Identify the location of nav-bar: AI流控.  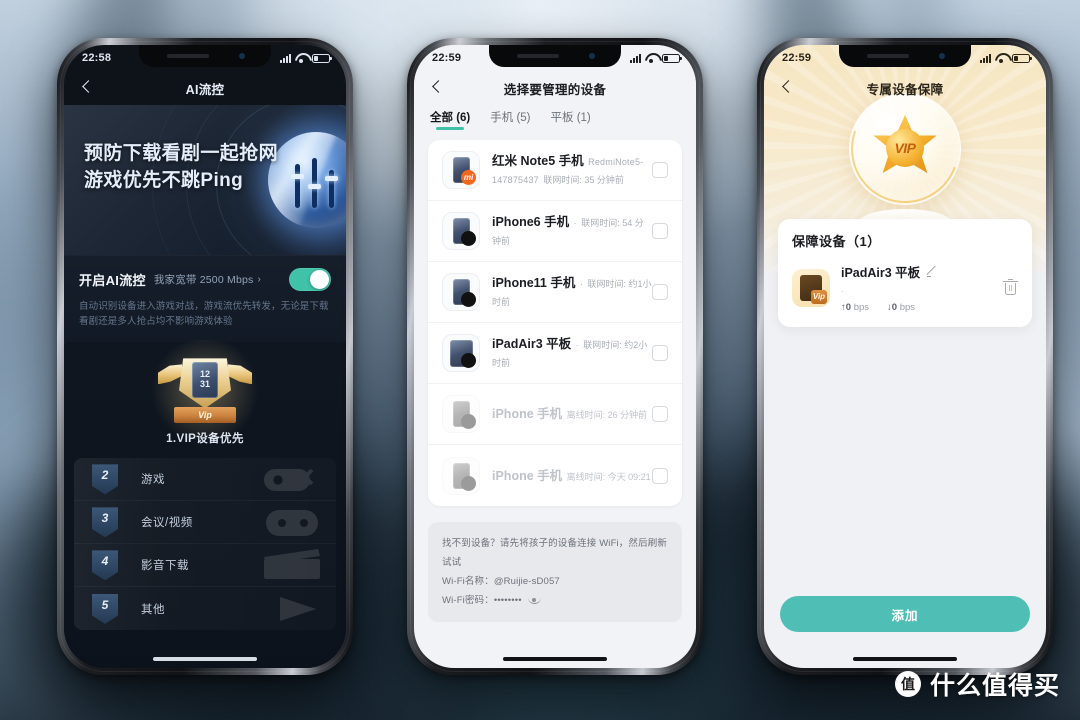
(205, 88).